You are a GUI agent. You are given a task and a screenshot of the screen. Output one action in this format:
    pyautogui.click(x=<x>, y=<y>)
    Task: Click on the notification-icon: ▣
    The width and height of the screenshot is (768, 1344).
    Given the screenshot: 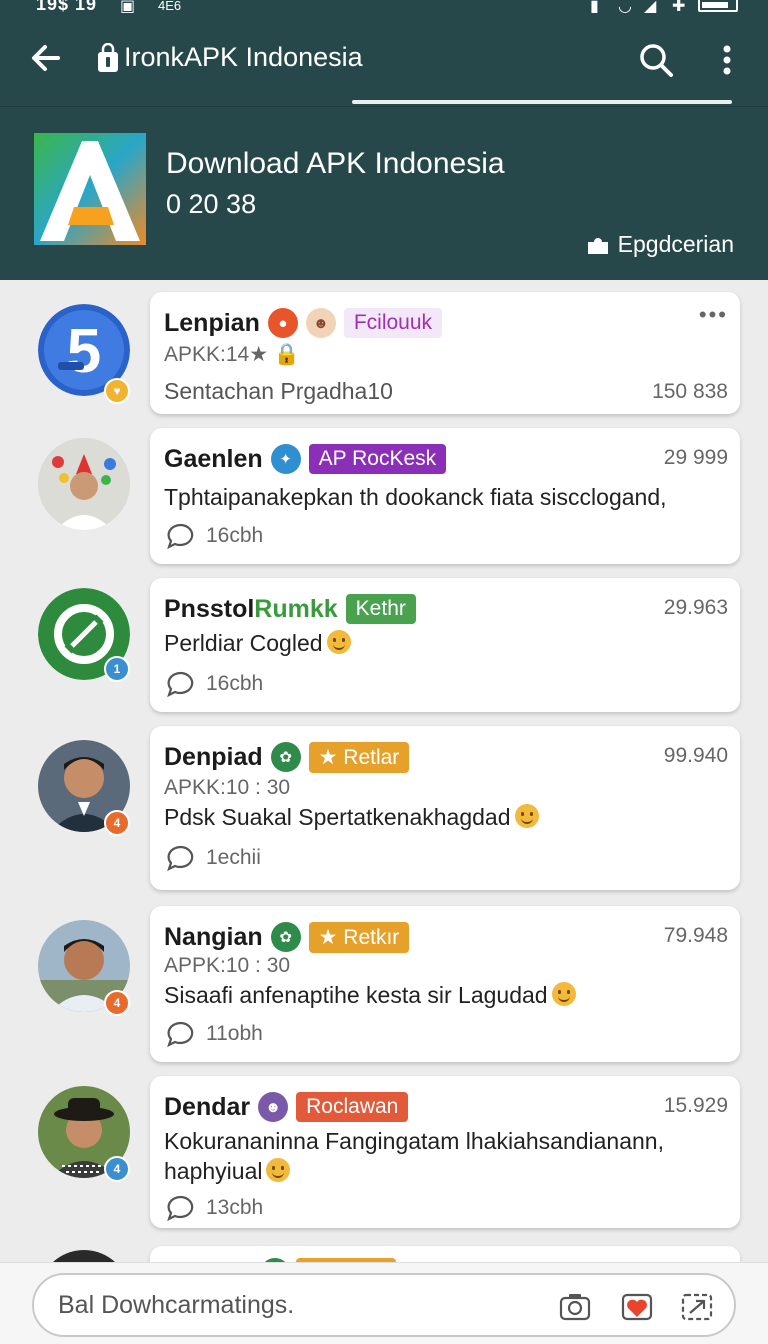 What is the action you would take?
    pyautogui.click(x=128, y=7)
    